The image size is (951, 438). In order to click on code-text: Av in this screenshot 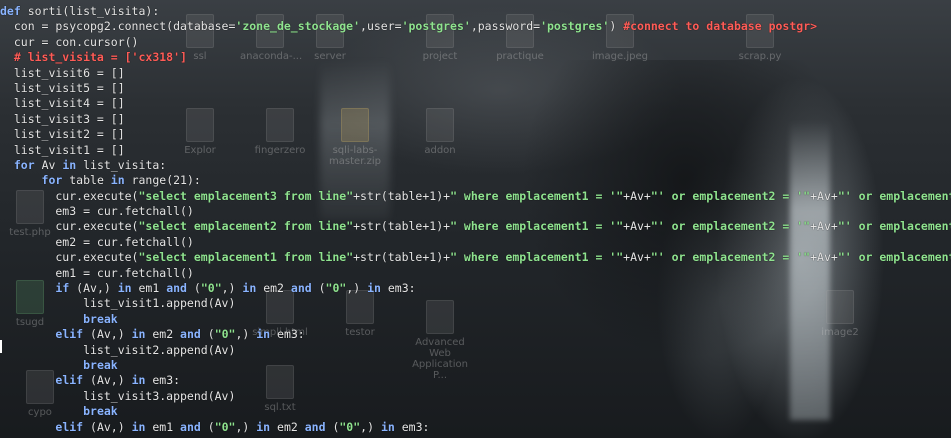, I will do `click(48, 164)`.